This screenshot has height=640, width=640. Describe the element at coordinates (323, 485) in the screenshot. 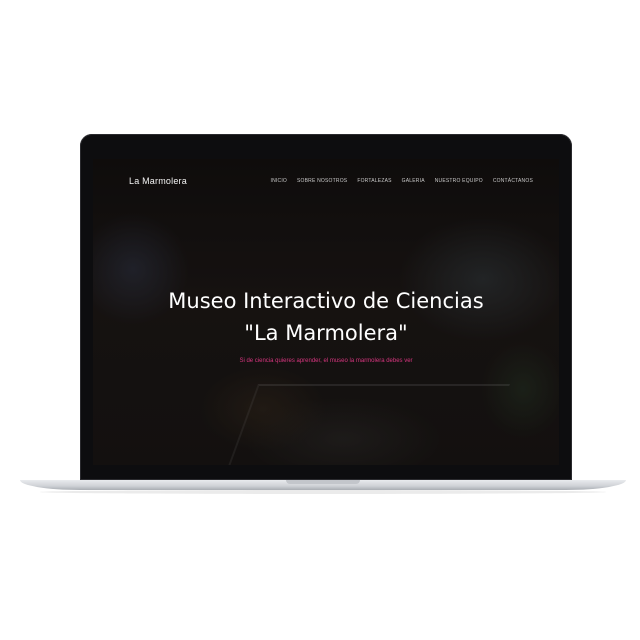

I see `laptop-base` at that location.